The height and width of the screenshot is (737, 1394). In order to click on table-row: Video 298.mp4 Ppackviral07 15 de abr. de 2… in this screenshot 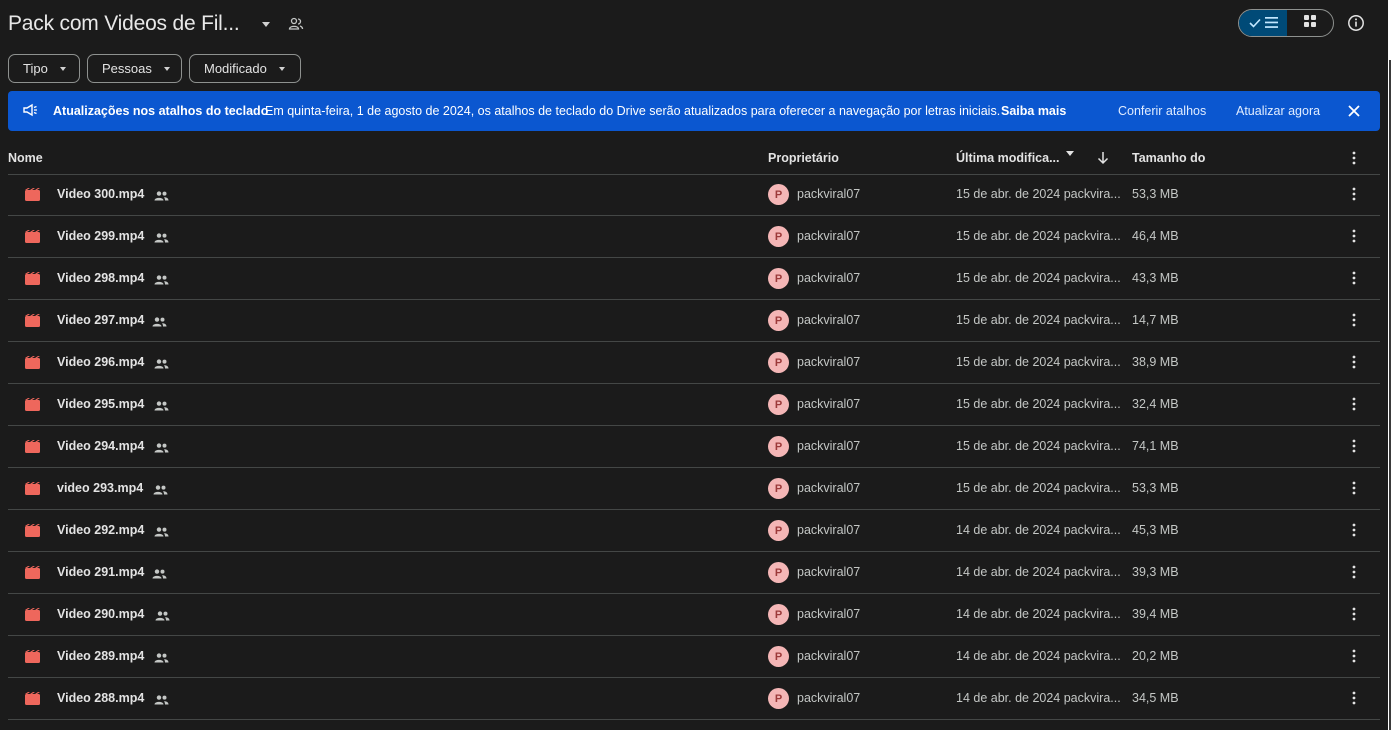, I will do `click(694, 279)`.